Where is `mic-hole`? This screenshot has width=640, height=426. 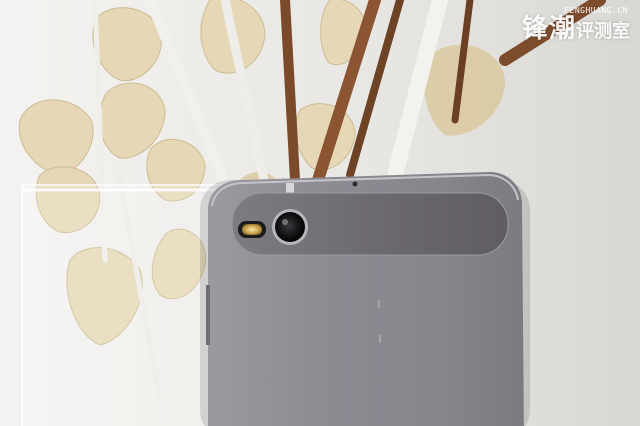 mic-hole is located at coordinates (355, 184).